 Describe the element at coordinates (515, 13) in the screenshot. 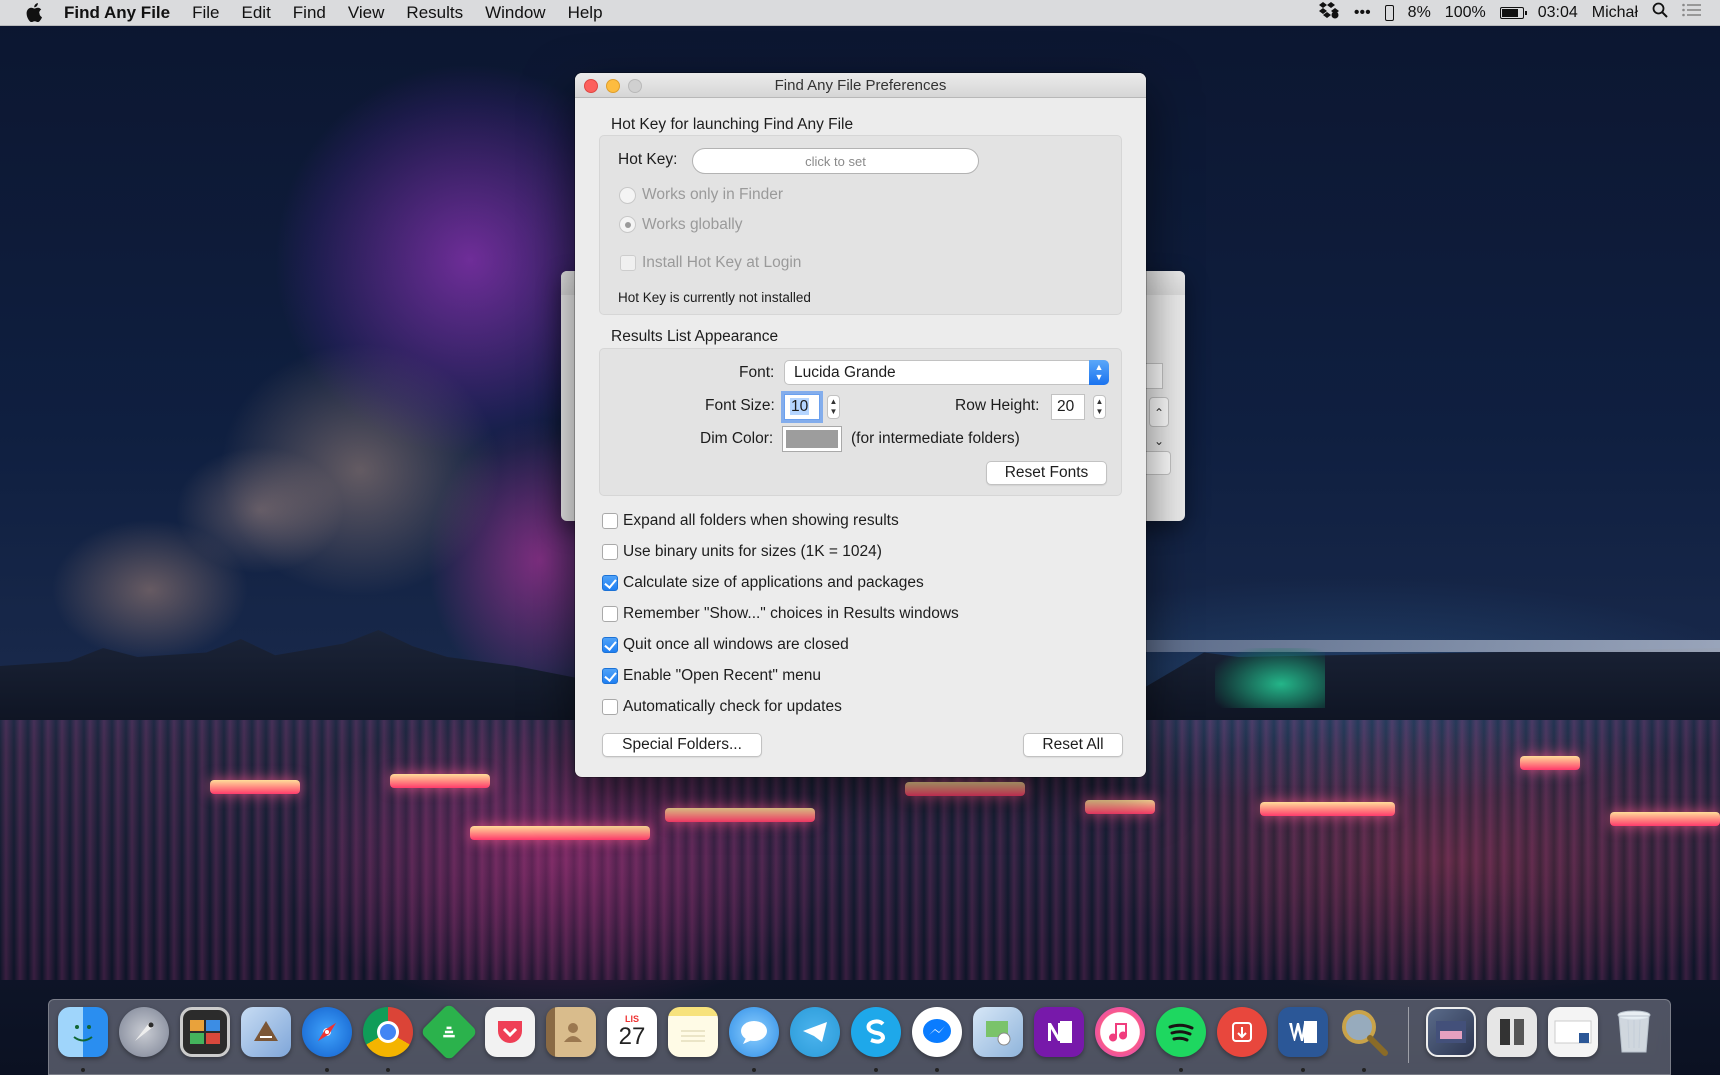

I see `menu-window: Window` at that location.